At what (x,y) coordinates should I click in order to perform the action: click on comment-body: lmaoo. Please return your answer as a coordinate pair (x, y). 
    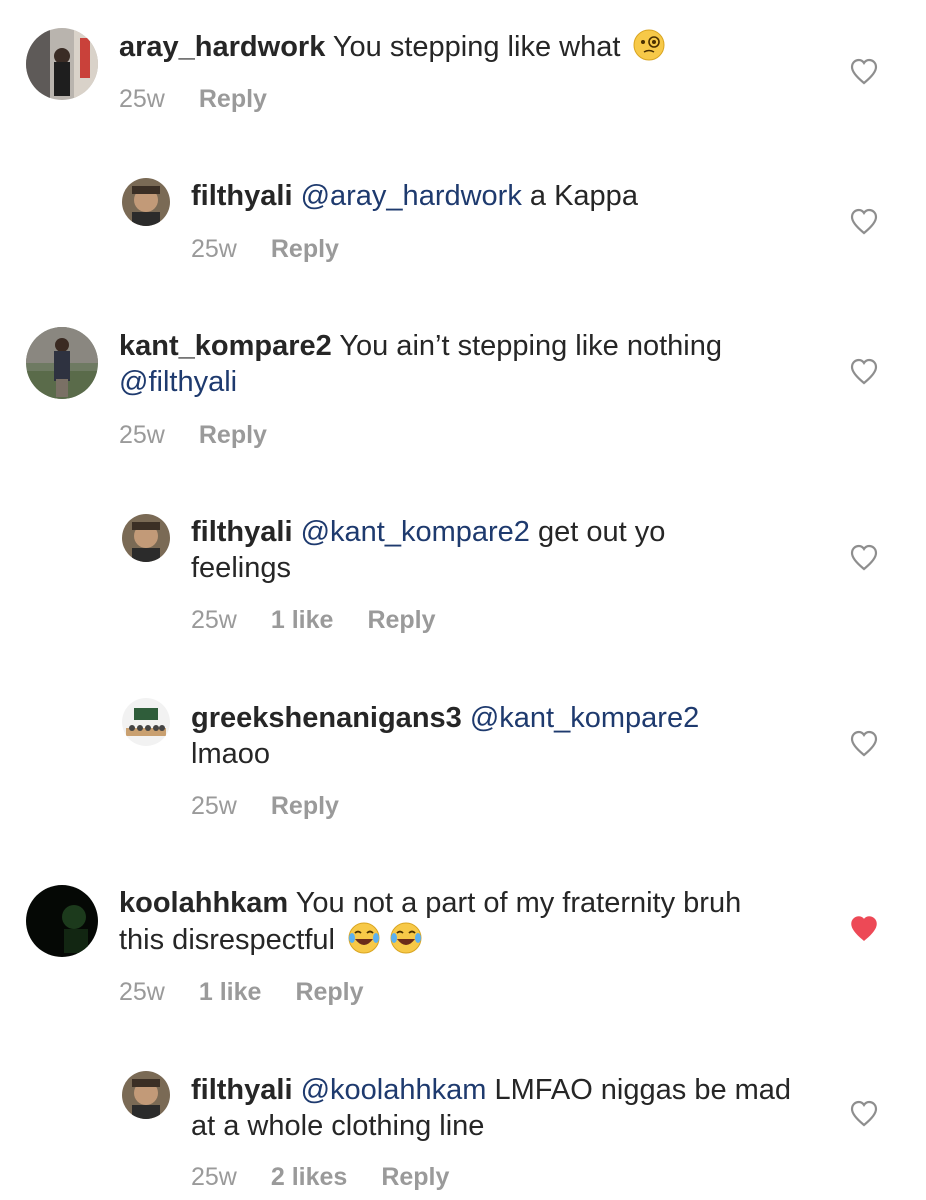
    Looking at the image, I should click on (230, 754).